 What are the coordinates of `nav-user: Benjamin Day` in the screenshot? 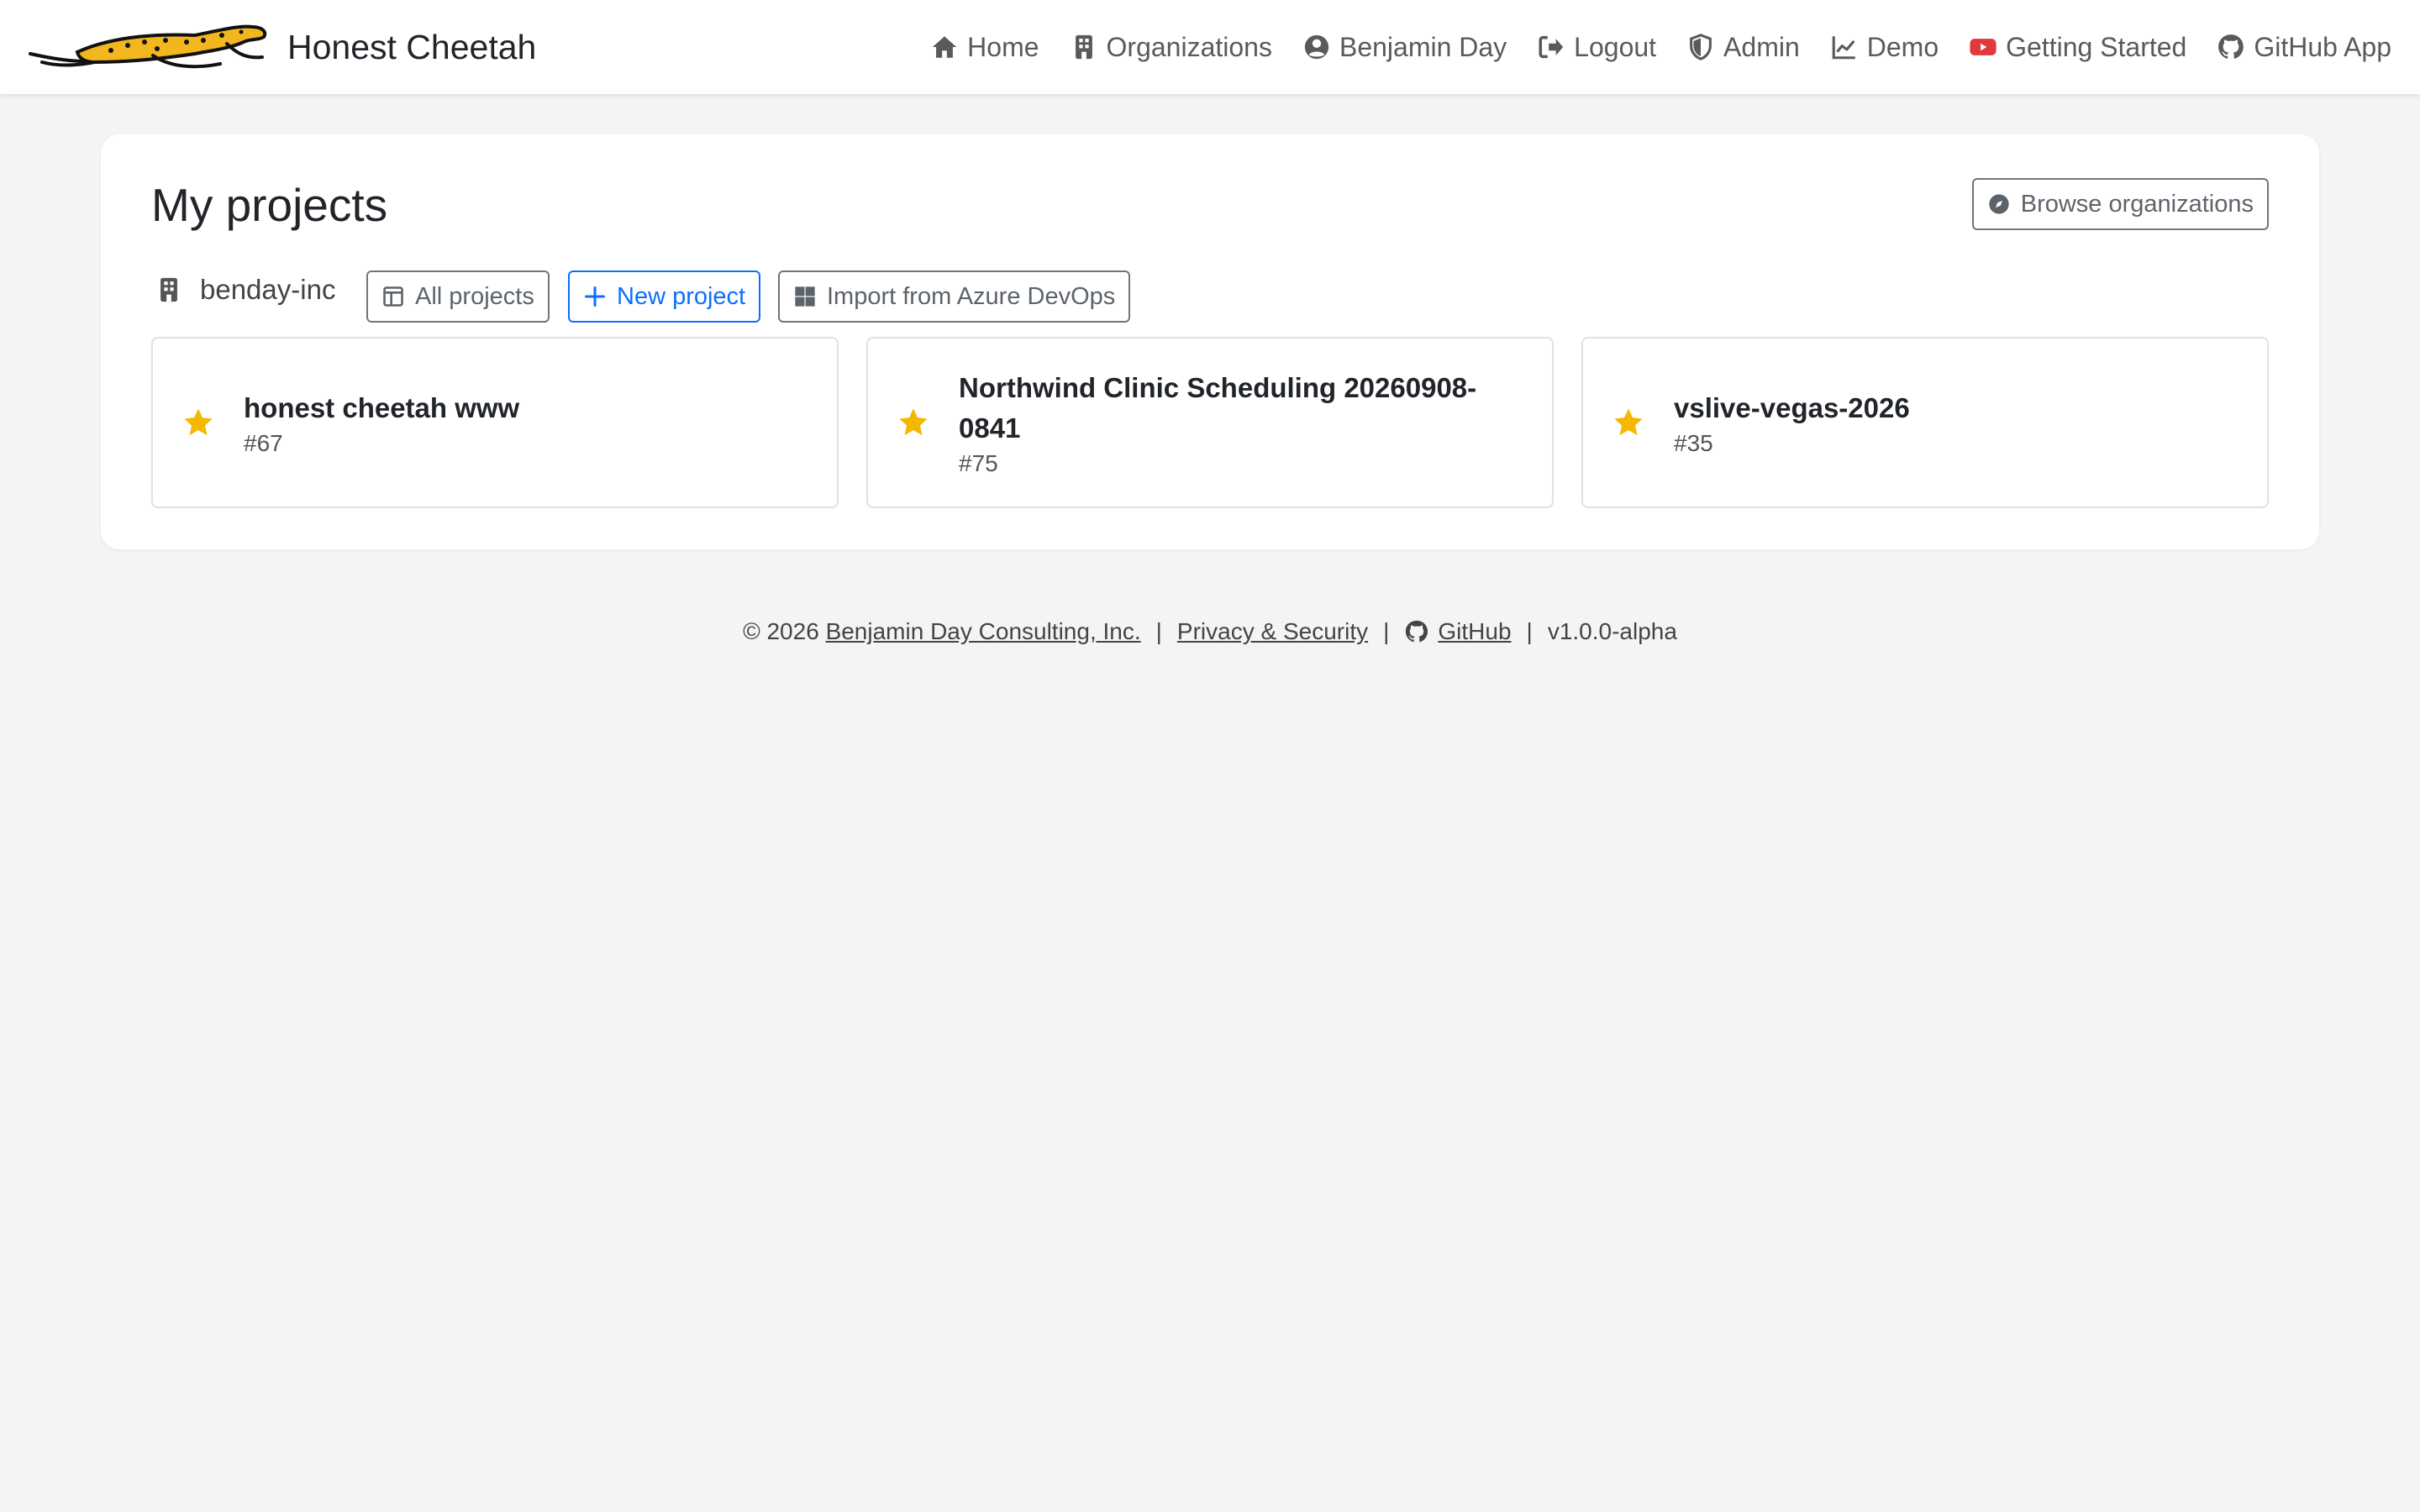 It's located at (1405, 47).